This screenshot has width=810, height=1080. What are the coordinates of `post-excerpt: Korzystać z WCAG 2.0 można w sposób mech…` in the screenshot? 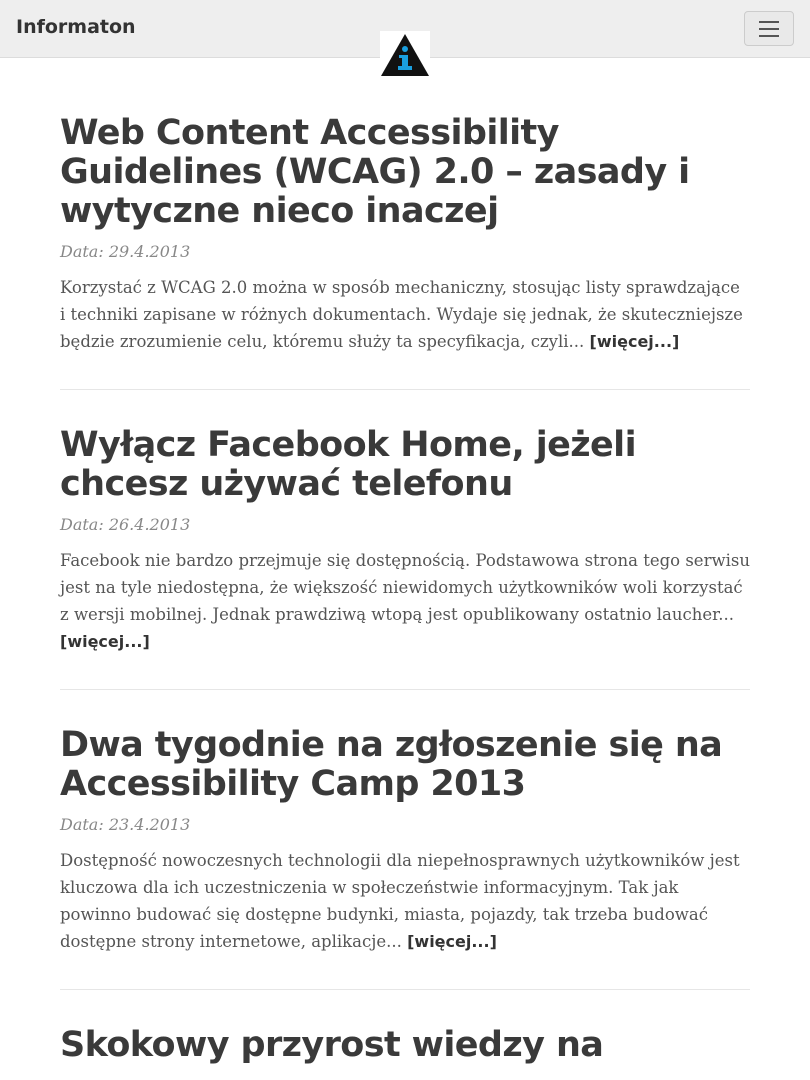 It's located at (405, 331).